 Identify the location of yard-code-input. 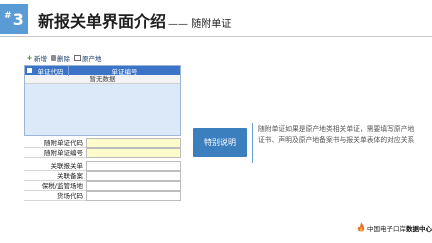
(133, 196).